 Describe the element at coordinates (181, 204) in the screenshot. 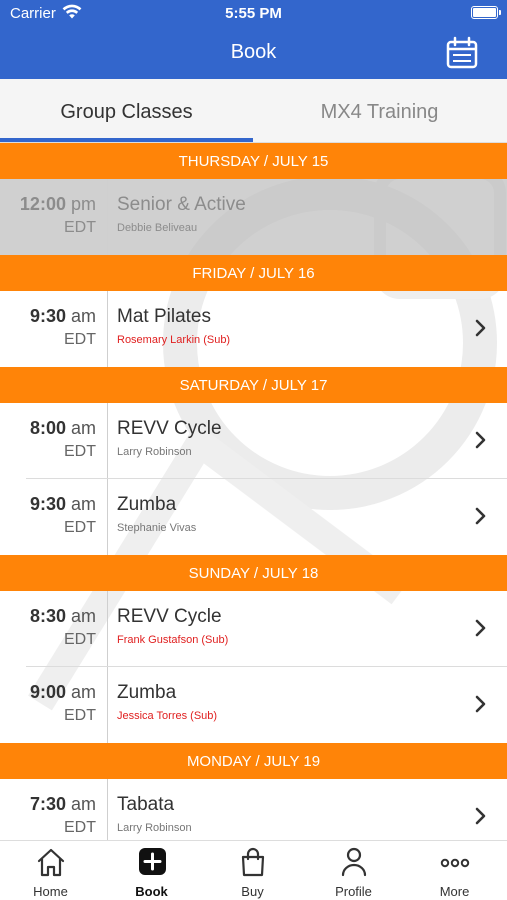

I see `class-name: Senior & Active` at that location.